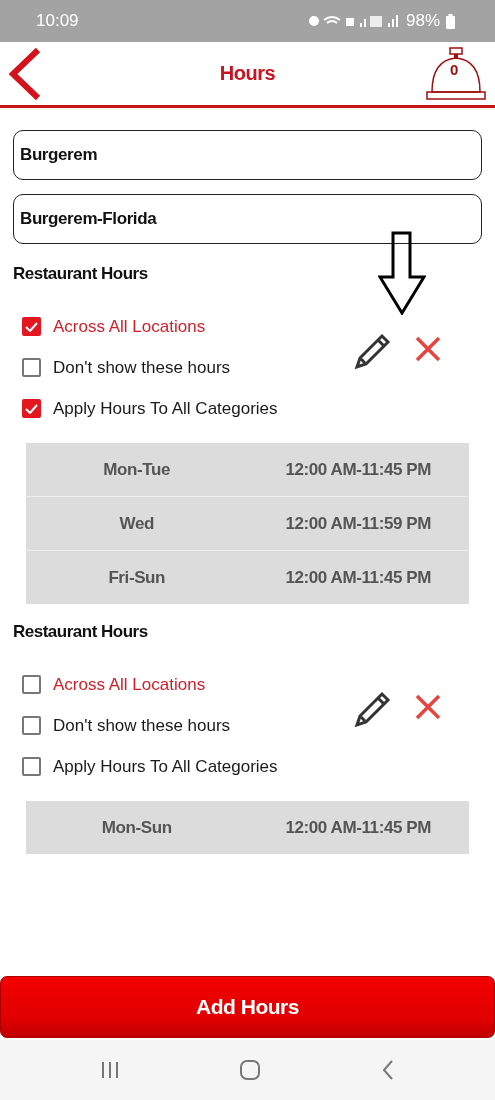 This screenshot has height=1100, width=495. Describe the element at coordinates (137, 577) in the screenshot. I see `days-cell: Fri-Sun` at that location.